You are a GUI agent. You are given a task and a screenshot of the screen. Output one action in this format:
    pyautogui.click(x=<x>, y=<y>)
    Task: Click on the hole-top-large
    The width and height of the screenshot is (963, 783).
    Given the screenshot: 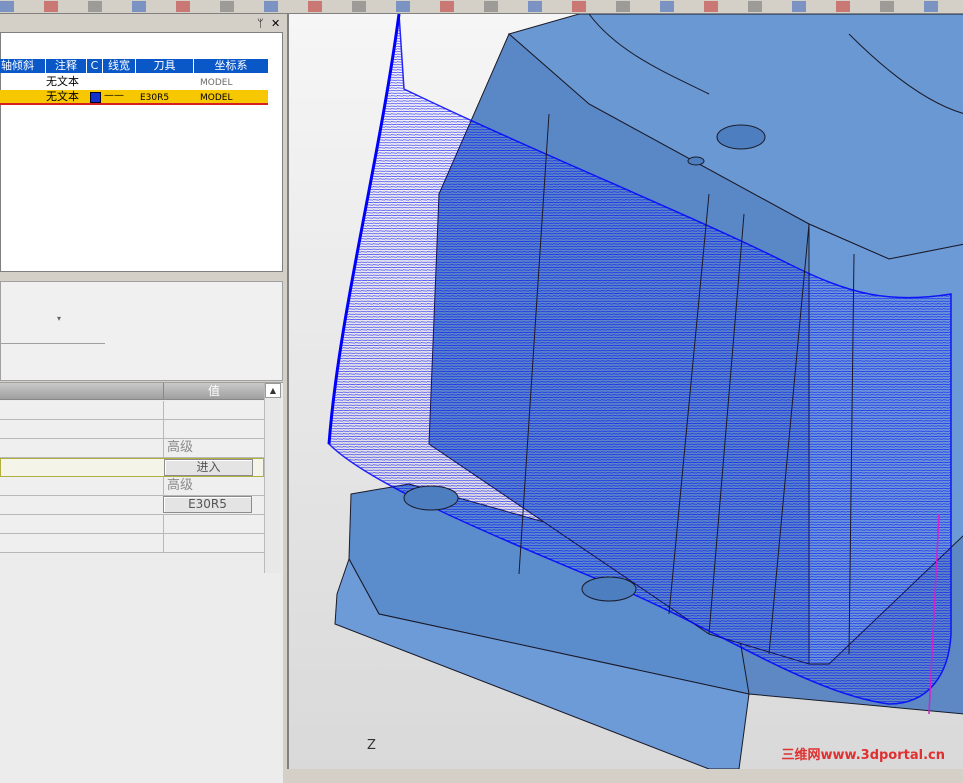 What is the action you would take?
    pyautogui.click(x=741, y=137)
    